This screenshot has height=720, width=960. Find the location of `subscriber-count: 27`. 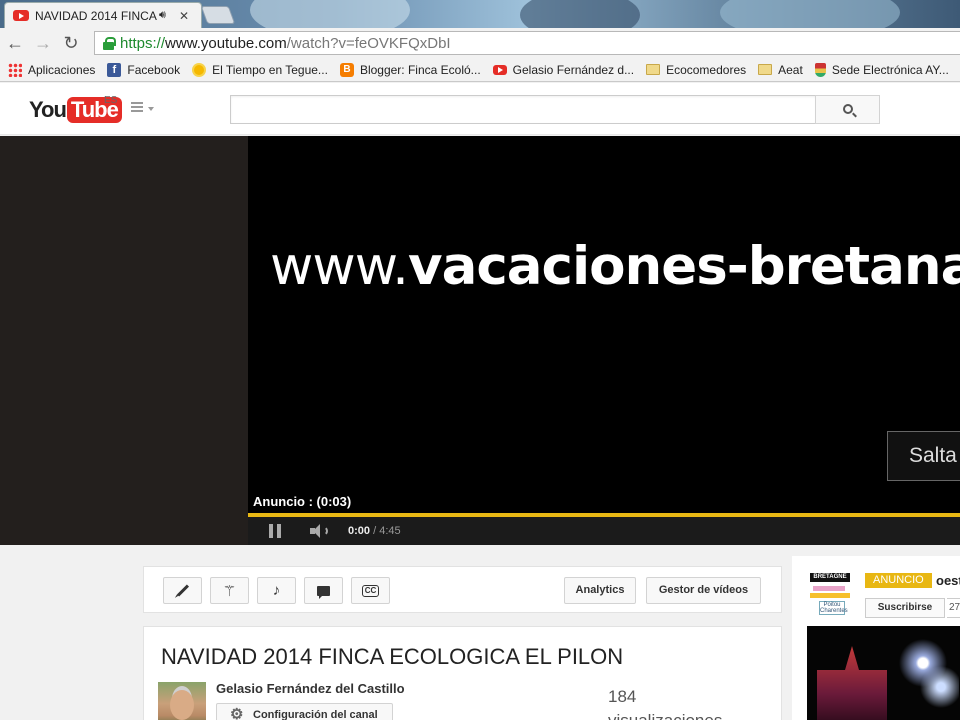

subscriber-count: 27 is located at coordinates (953, 608).